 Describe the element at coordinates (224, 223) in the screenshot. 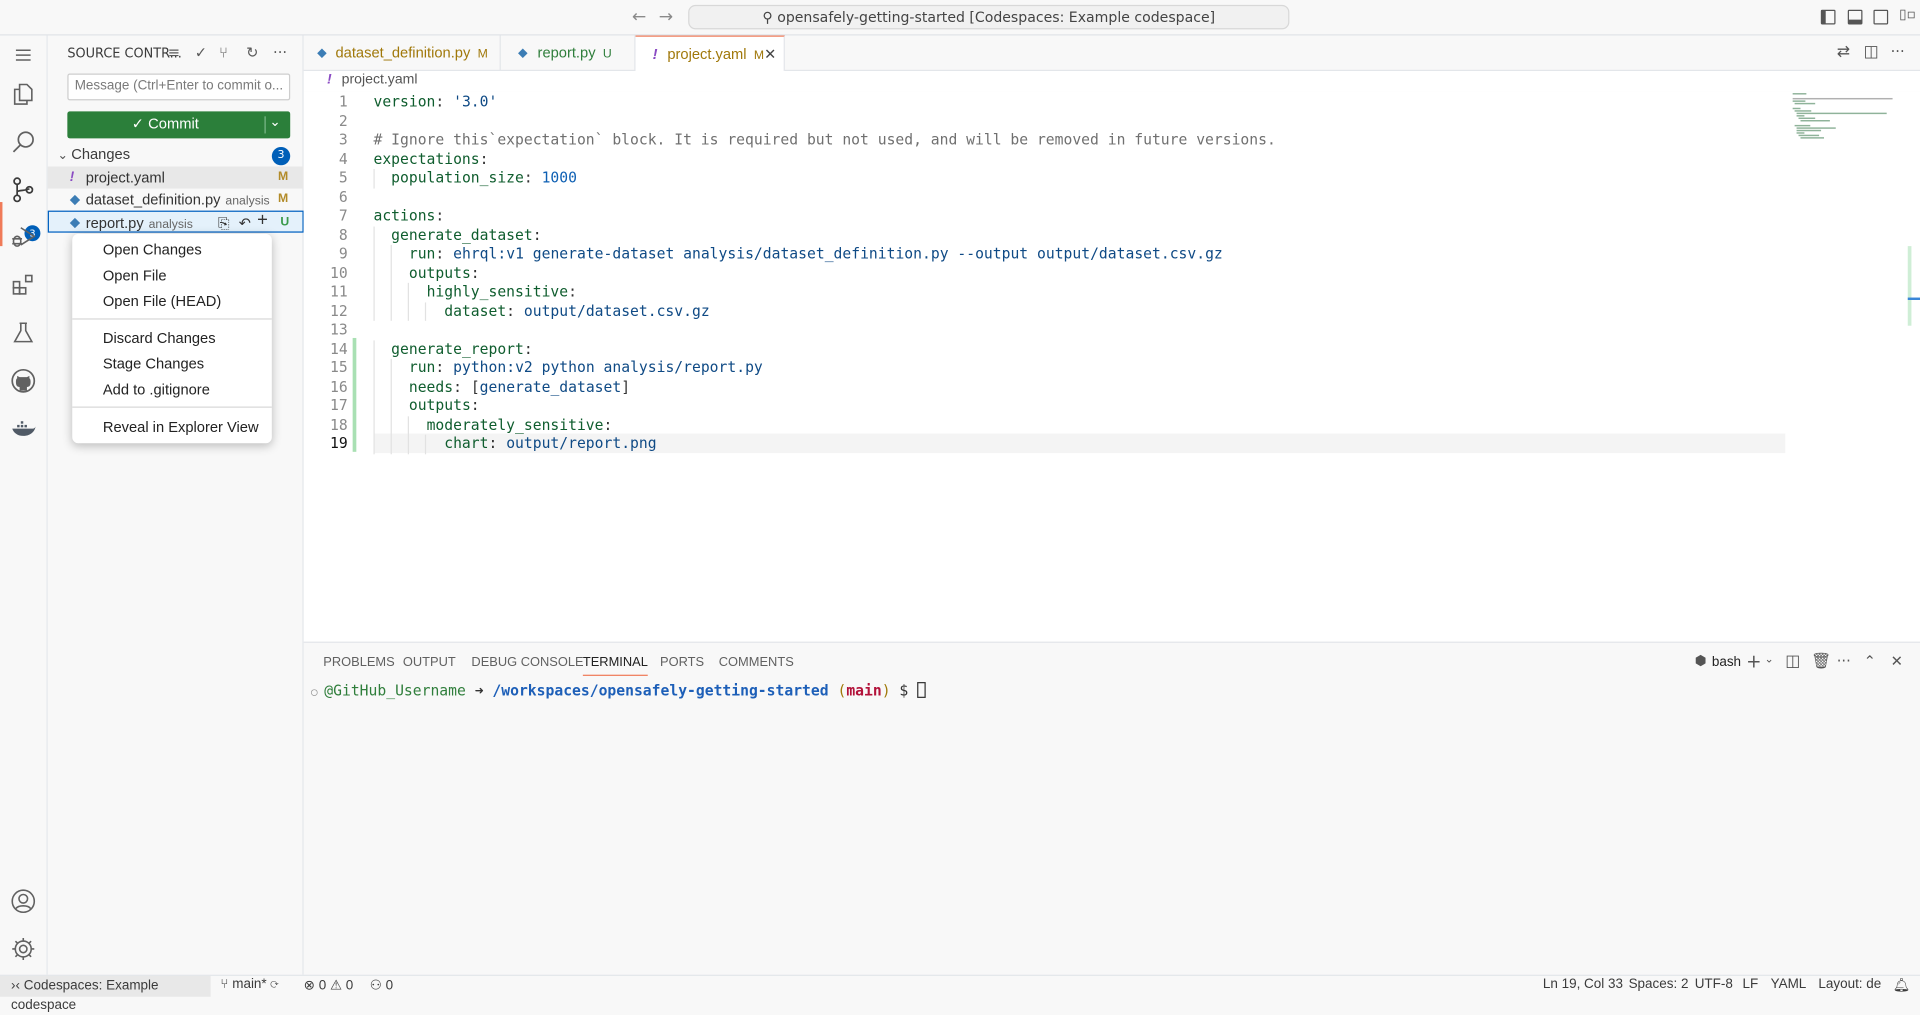

I see `open-file-icon: ⎘` at that location.